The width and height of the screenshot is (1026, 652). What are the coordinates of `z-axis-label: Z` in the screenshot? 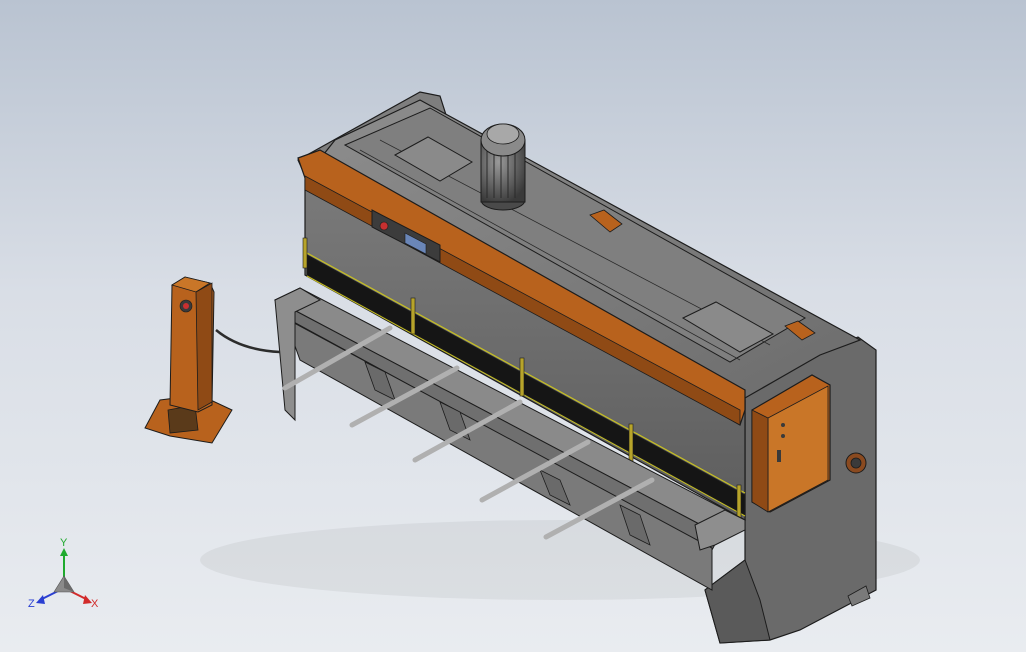 It's located at (31, 604).